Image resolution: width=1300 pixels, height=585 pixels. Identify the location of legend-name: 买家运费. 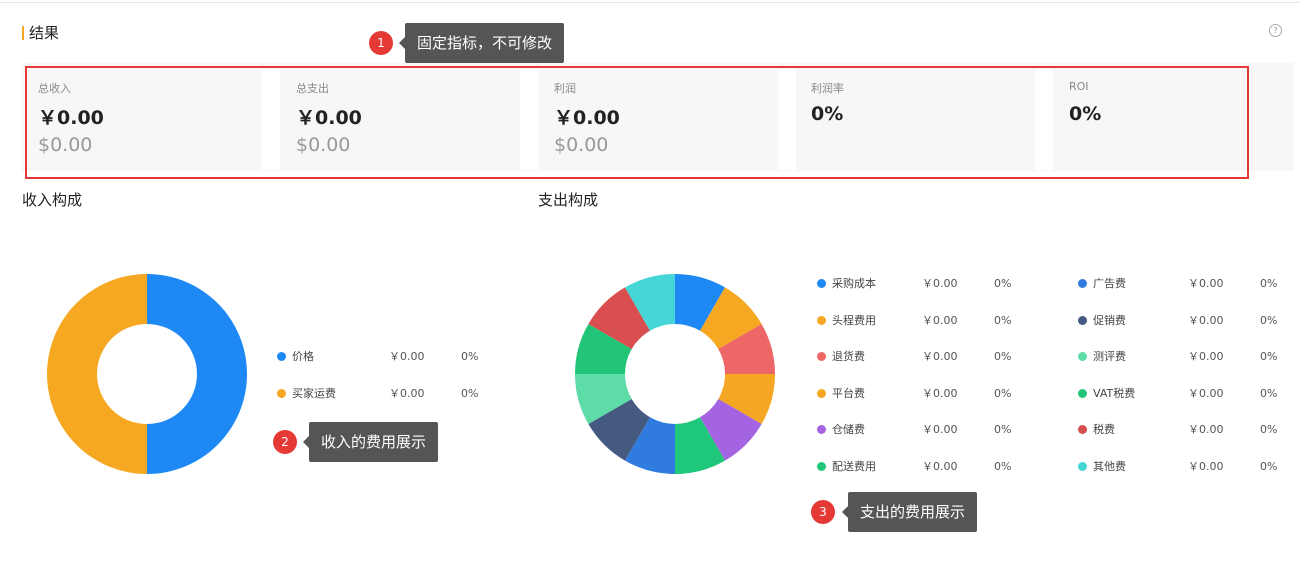
(314, 393).